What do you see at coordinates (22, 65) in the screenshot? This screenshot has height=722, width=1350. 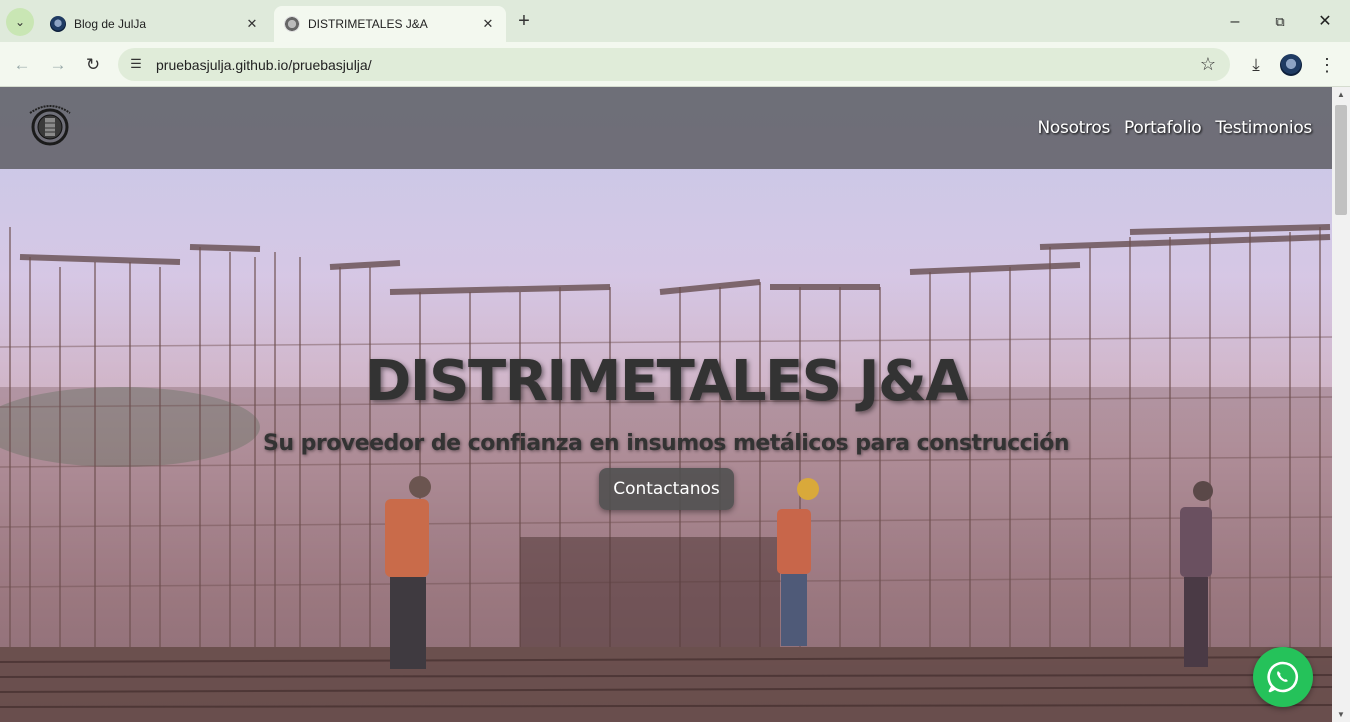 I see `back-arrow-icon: ←` at bounding box center [22, 65].